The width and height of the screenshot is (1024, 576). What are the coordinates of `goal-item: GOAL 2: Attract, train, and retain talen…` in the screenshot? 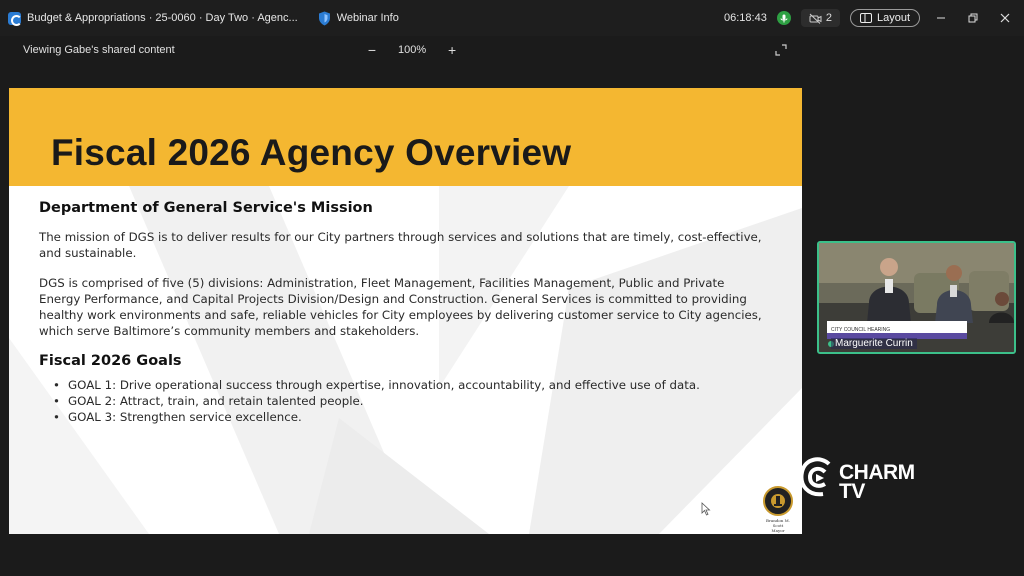 It's located at (411, 401).